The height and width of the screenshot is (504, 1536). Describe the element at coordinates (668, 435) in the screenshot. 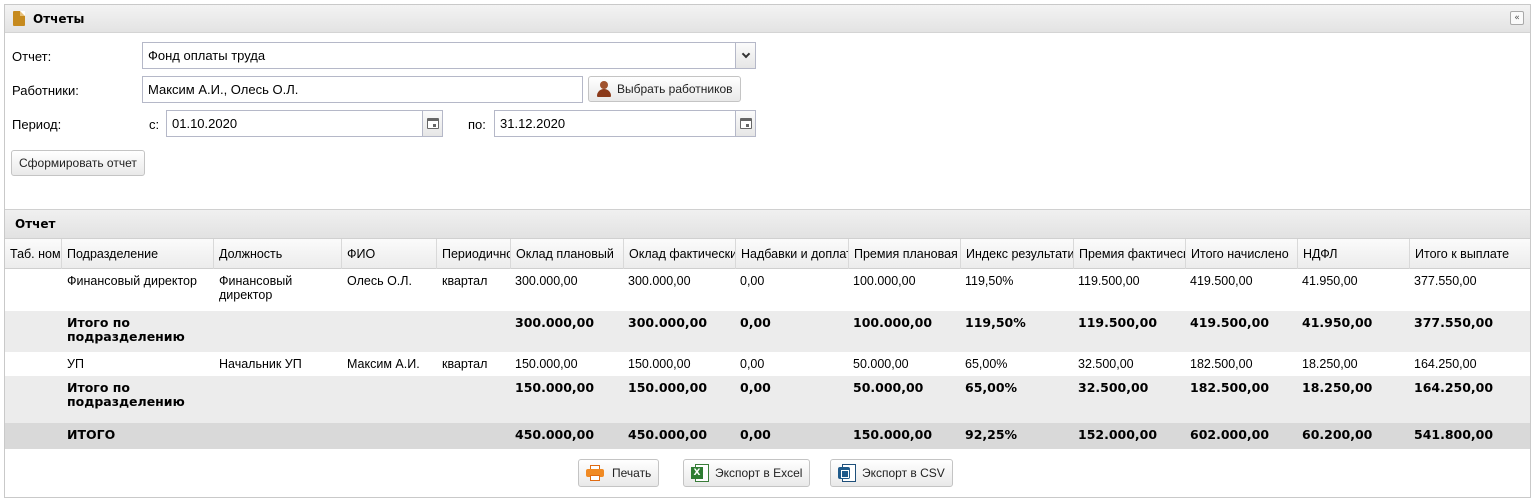

I see `cell-salary-fact: 450.000,00` at that location.